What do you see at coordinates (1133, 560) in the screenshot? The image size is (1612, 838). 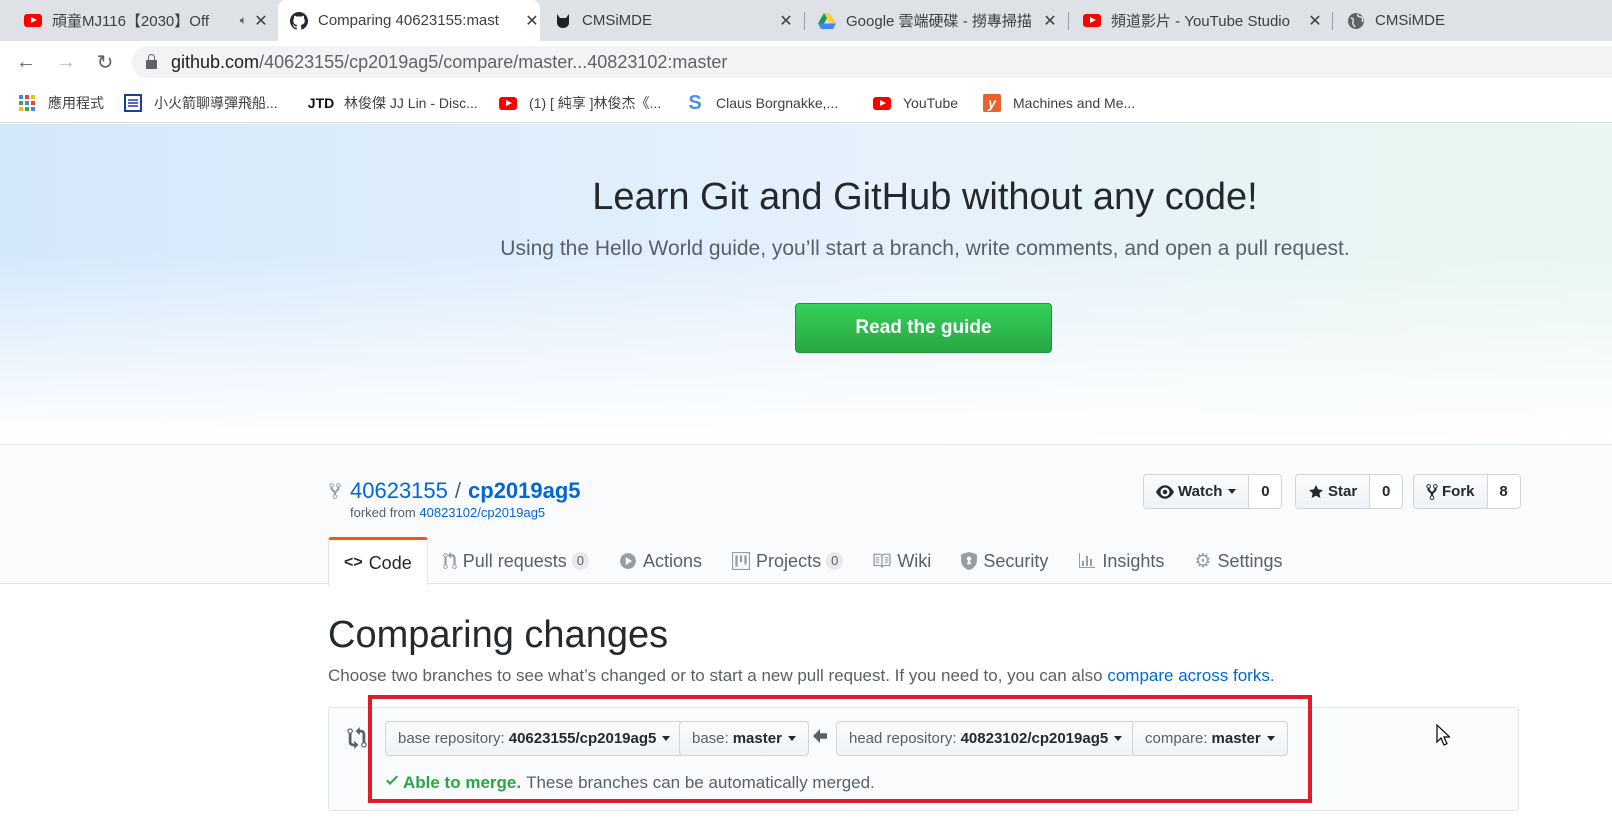 I see `tab-insights-label: Insights` at bounding box center [1133, 560].